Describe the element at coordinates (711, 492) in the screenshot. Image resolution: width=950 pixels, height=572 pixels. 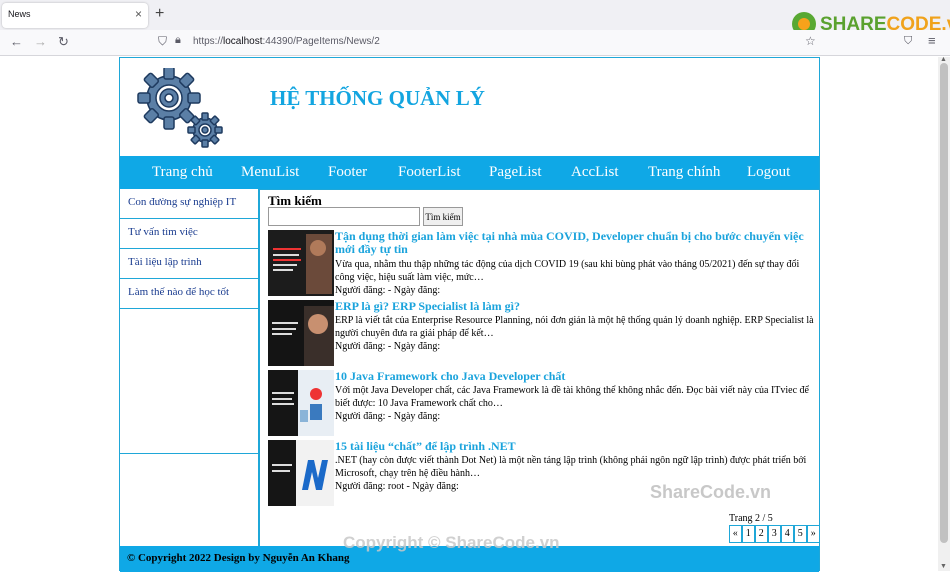
I see `watermark-text: ShareCode.vn` at that location.